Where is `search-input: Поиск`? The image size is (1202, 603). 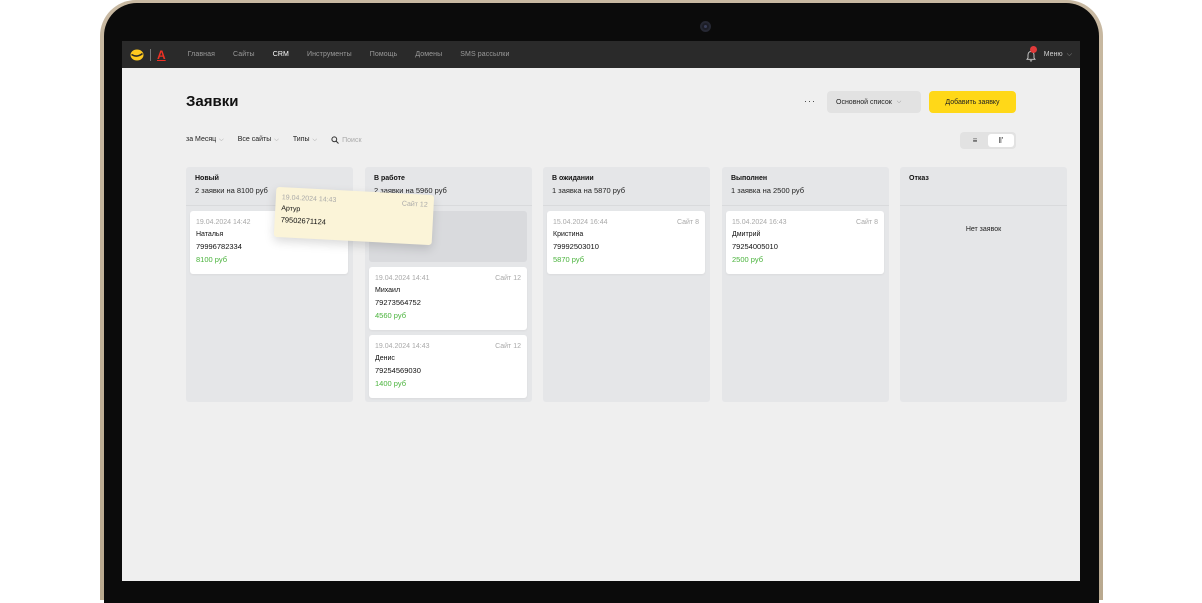 search-input: Поиск is located at coordinates (346, 140).